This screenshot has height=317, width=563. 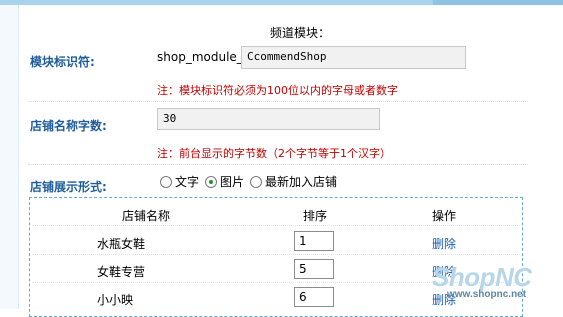 What do you see at coordinates (315, 216) in the screenshot?
I see `column-header-sort: 排序` at bounding box center [315, 216].